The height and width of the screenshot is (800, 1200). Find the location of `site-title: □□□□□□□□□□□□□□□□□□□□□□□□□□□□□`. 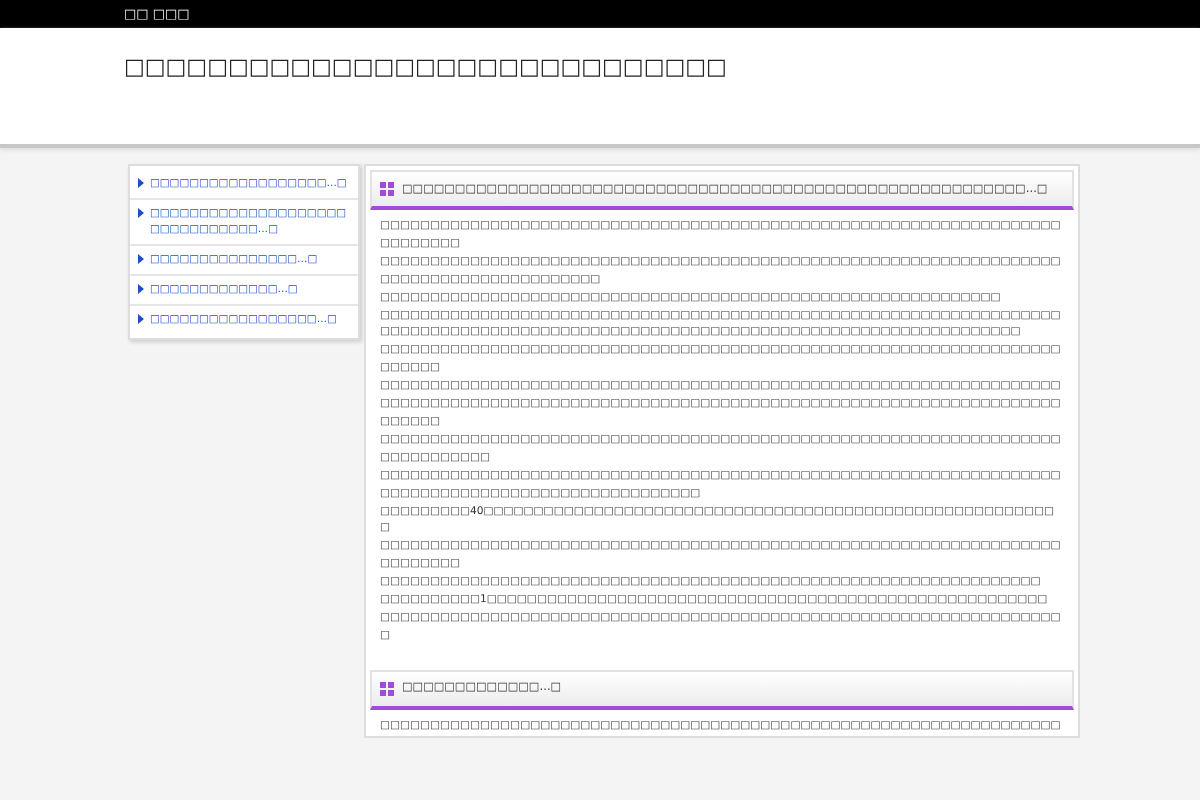

site-title: □□□□□□□□□□□□□□□□□□□□□□□□□□□□□ is located at coordinates (426, 67).